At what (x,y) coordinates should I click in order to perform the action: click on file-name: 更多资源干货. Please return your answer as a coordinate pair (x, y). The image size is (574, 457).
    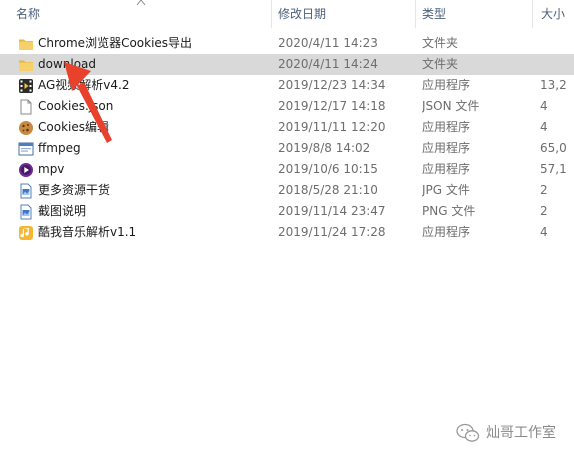
    Looking at the image, I should click on (74, 190).